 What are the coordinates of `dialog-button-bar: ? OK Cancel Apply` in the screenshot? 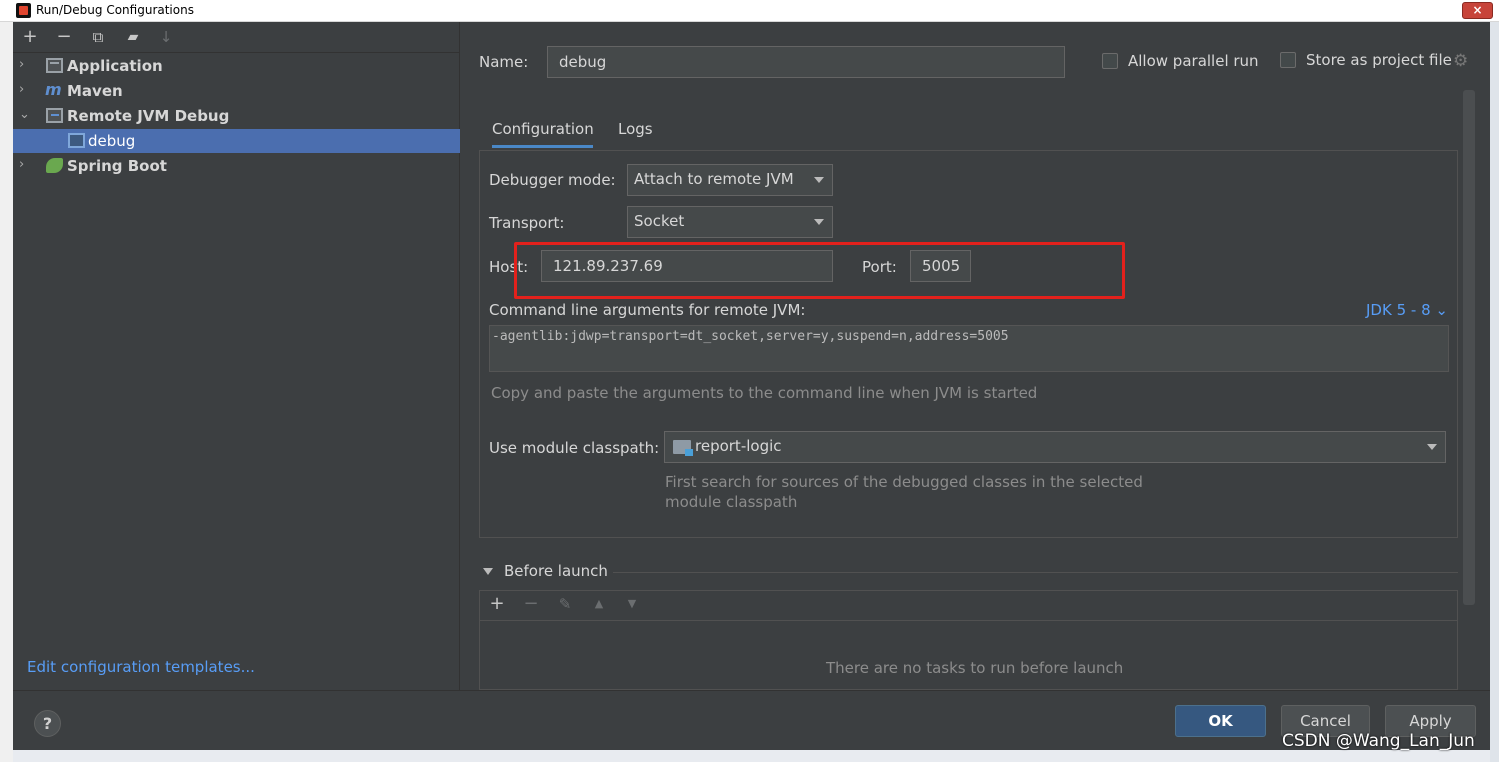 It's located at (751, 720).